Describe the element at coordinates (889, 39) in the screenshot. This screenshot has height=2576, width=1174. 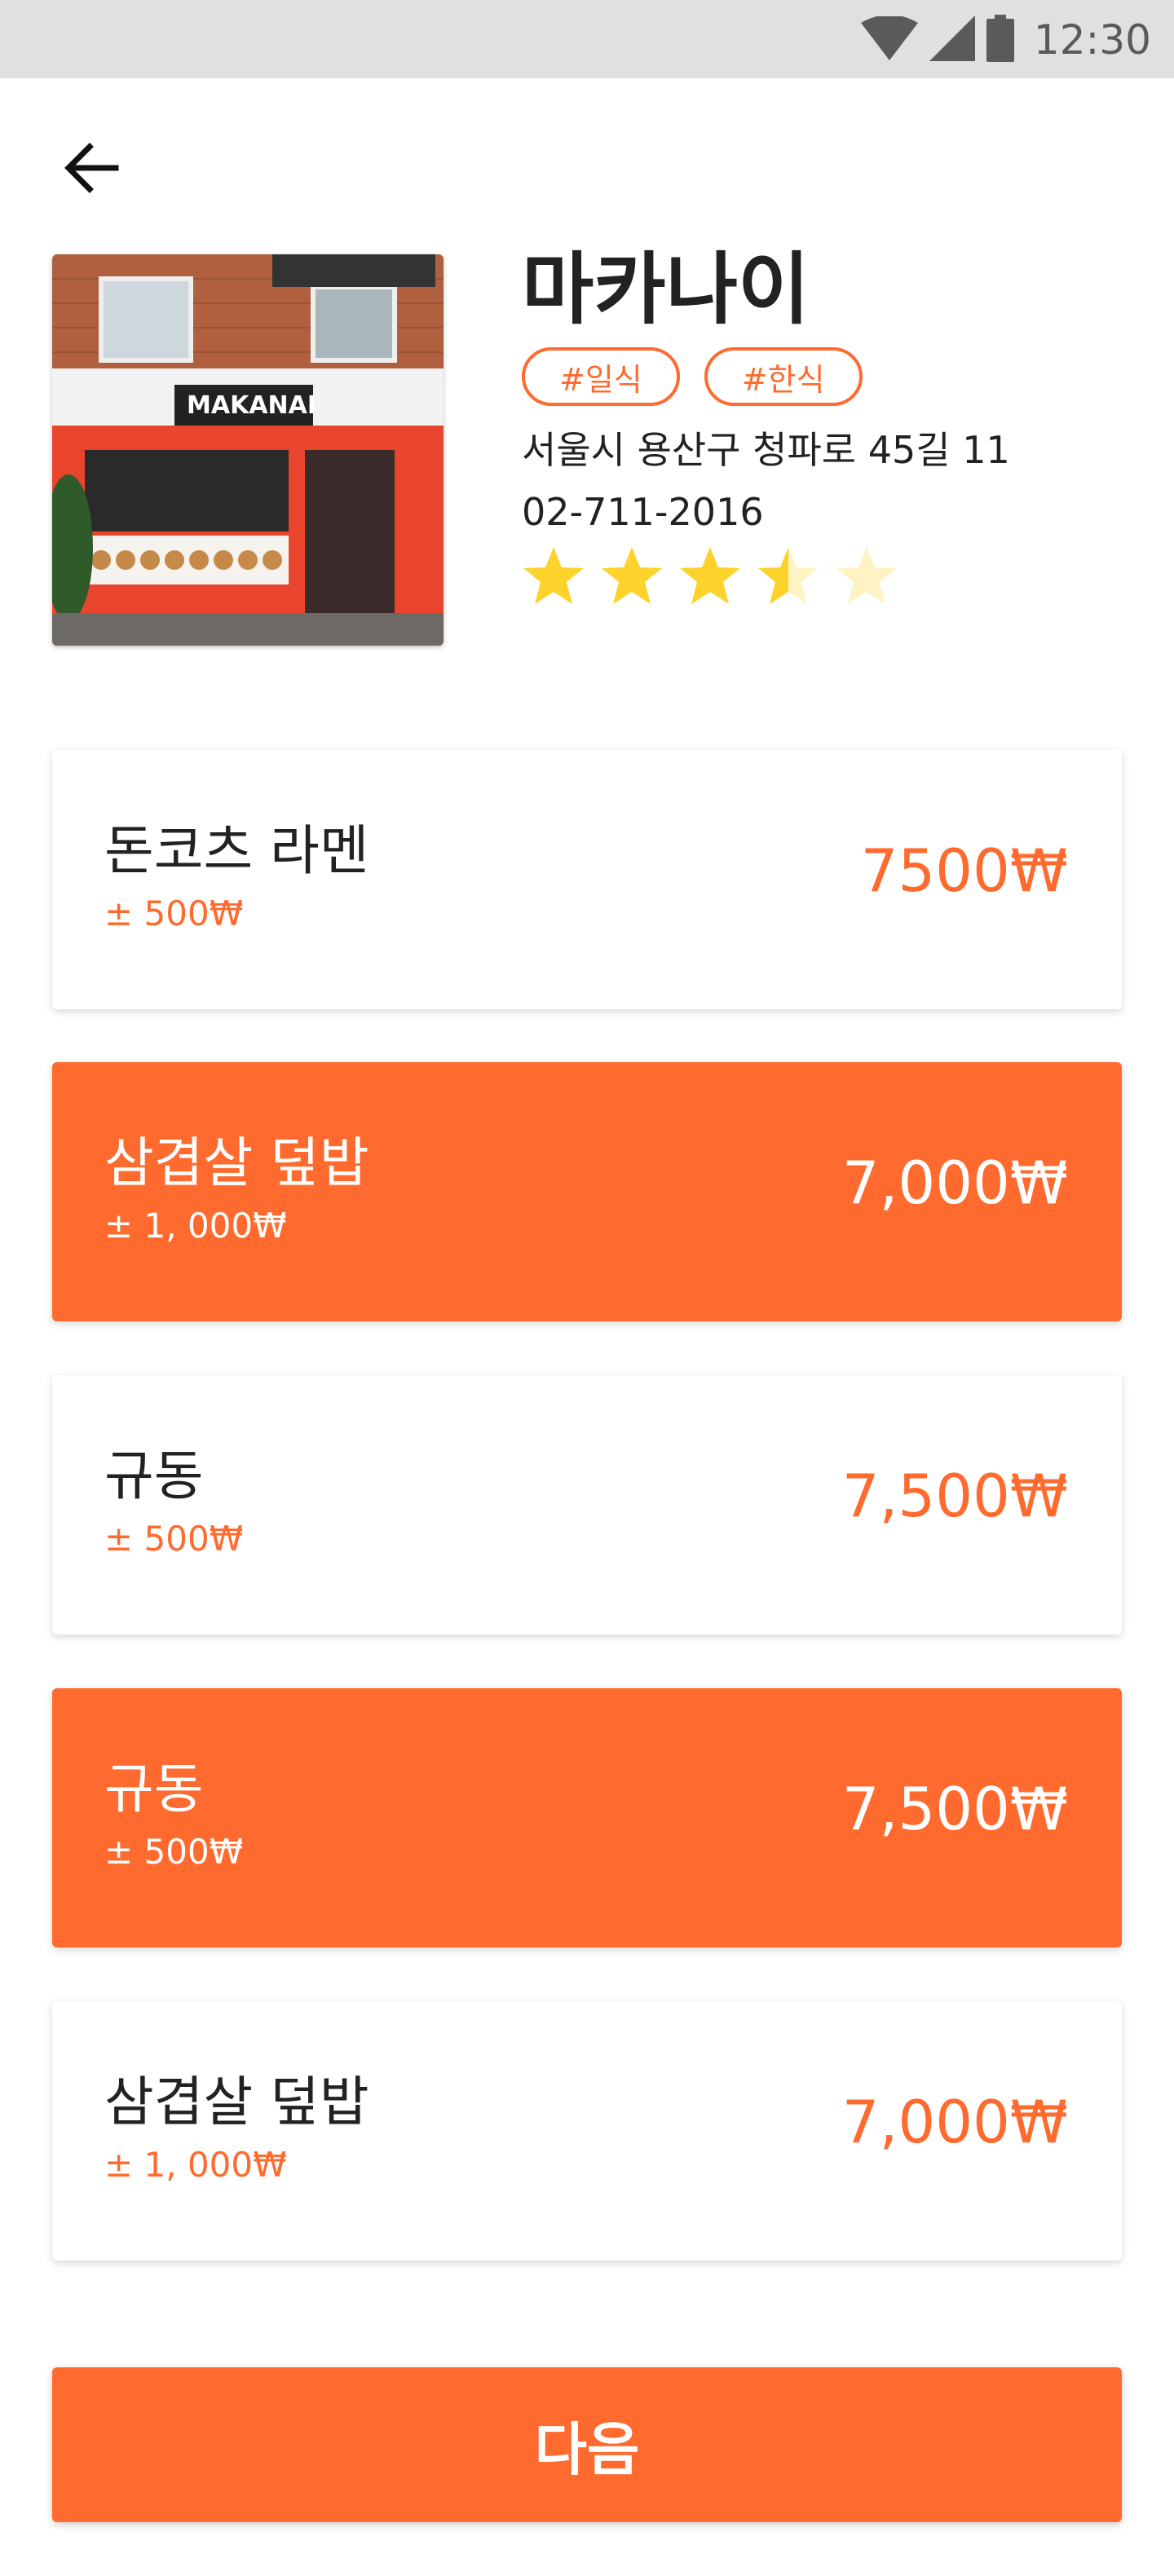
I see `wifi-icon` at that location.